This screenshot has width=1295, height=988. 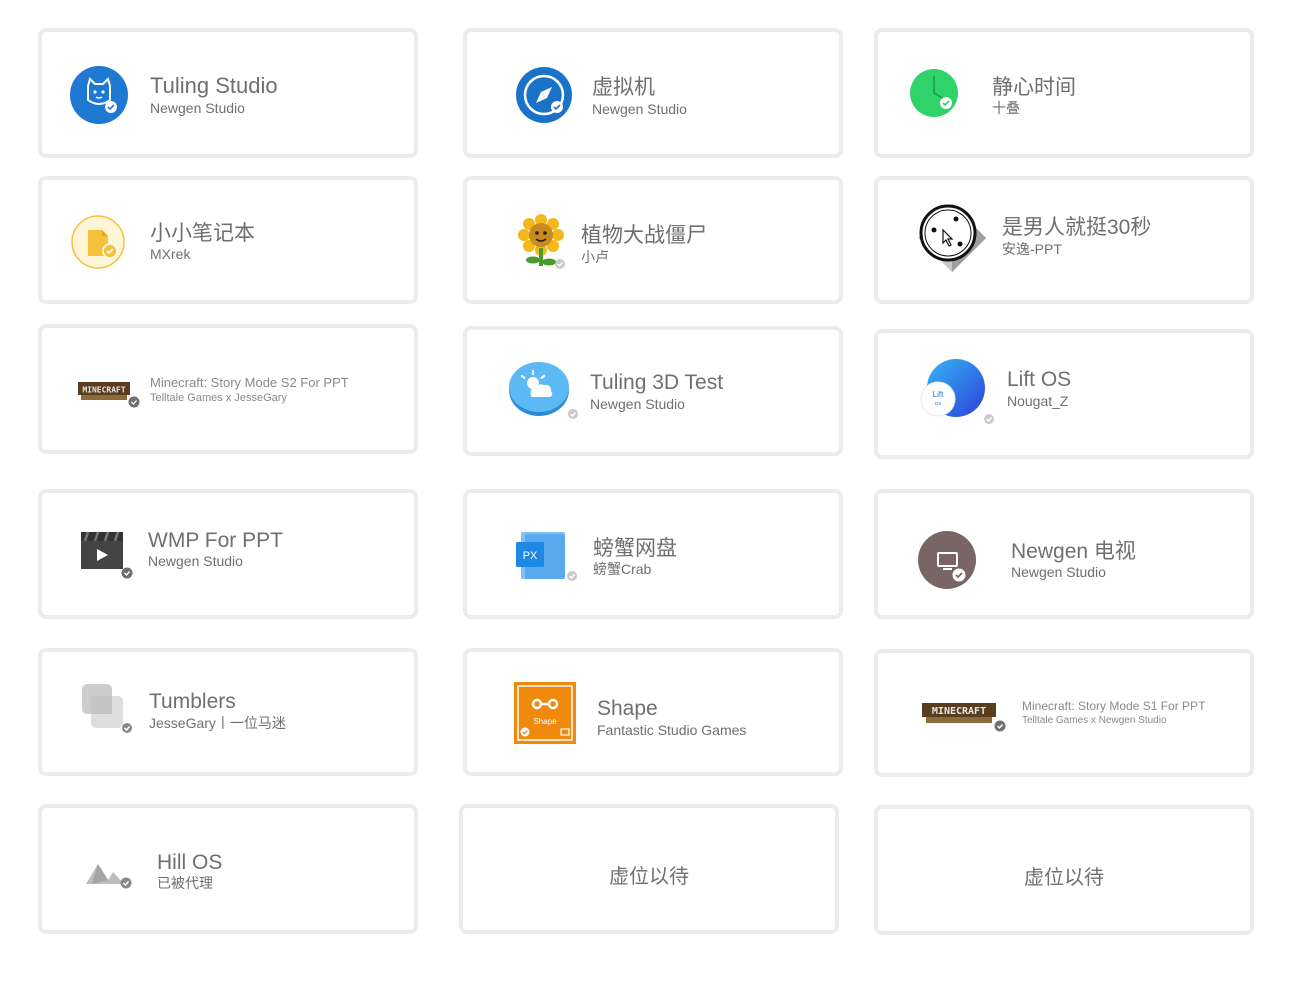 What do you see at coordinates (190, 862) in the screenshot?
I see `app-title: Hill OS` at bounding box center [190, 862].